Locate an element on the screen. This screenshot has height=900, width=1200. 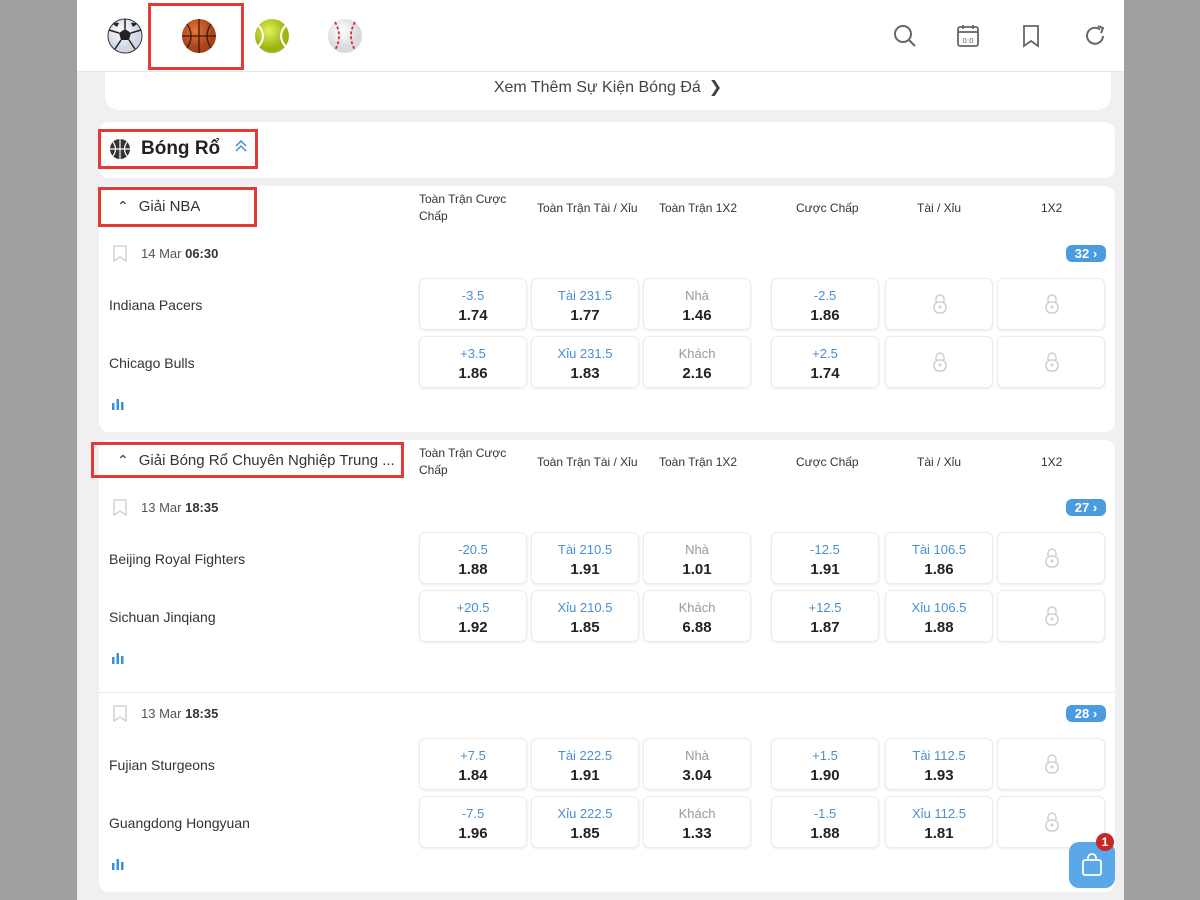
odds-value: 1.87 is located at coordinates (825, 627).